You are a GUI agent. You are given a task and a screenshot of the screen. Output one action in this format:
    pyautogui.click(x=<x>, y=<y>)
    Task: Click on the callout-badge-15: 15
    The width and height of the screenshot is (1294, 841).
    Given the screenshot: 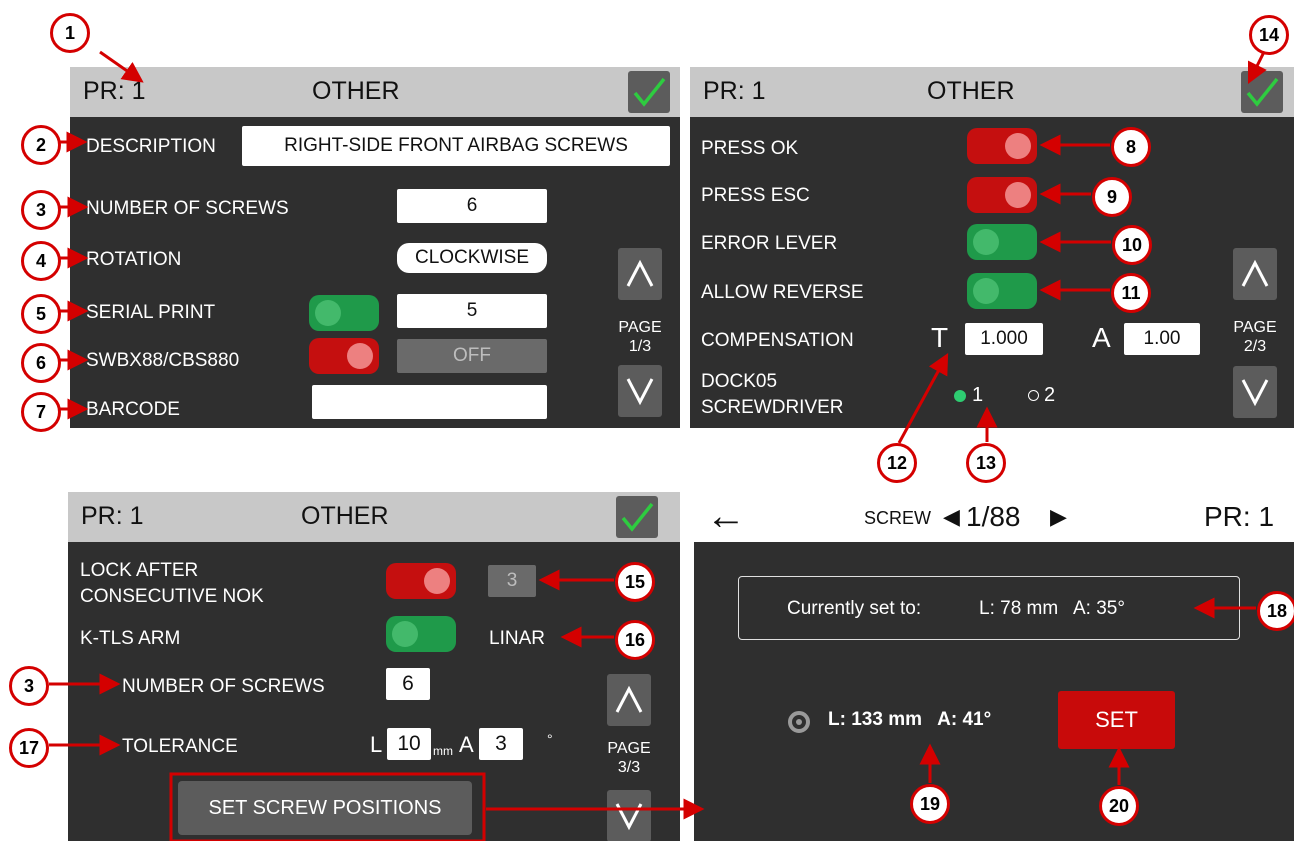 What is the action you would take?
    pyautogui.click(x=635, y=582)
    